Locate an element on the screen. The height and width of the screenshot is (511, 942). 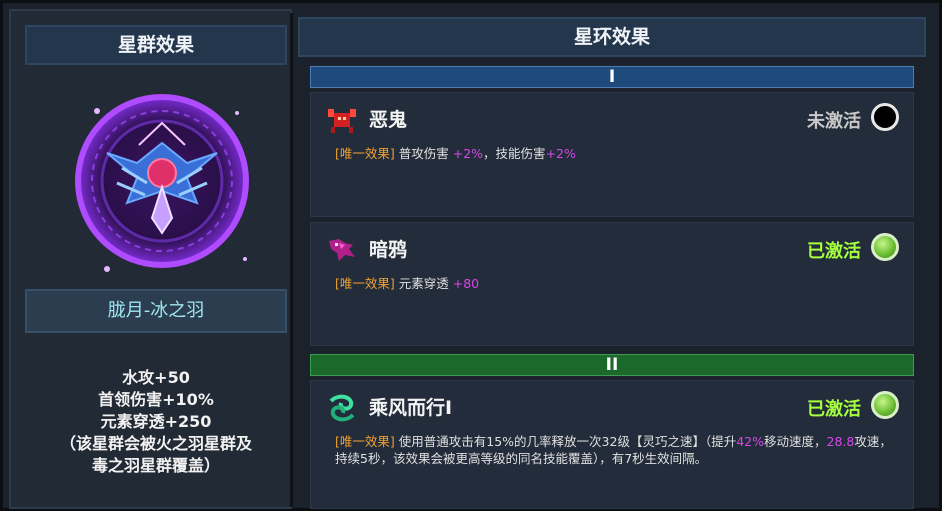
desc-text: ，技能伤害 is located at coordinates (514, 153).